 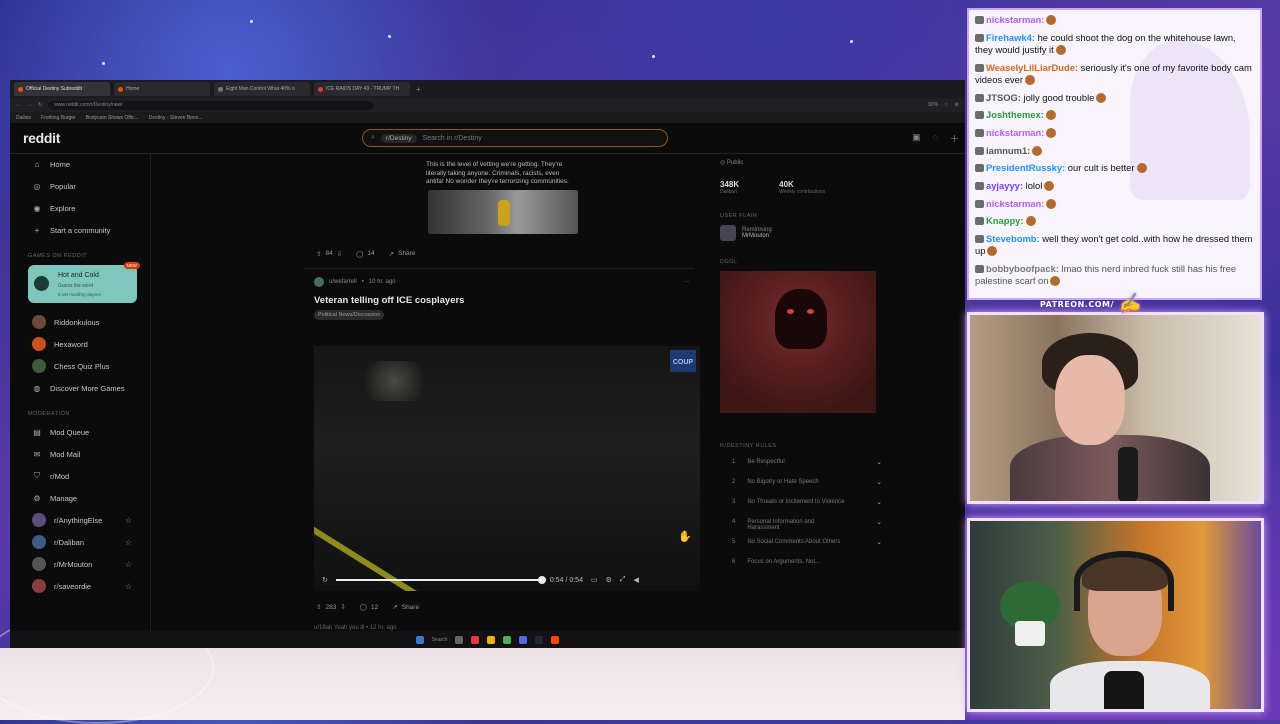 I want to click on windows-start-icon, so click(x=419, y=639).